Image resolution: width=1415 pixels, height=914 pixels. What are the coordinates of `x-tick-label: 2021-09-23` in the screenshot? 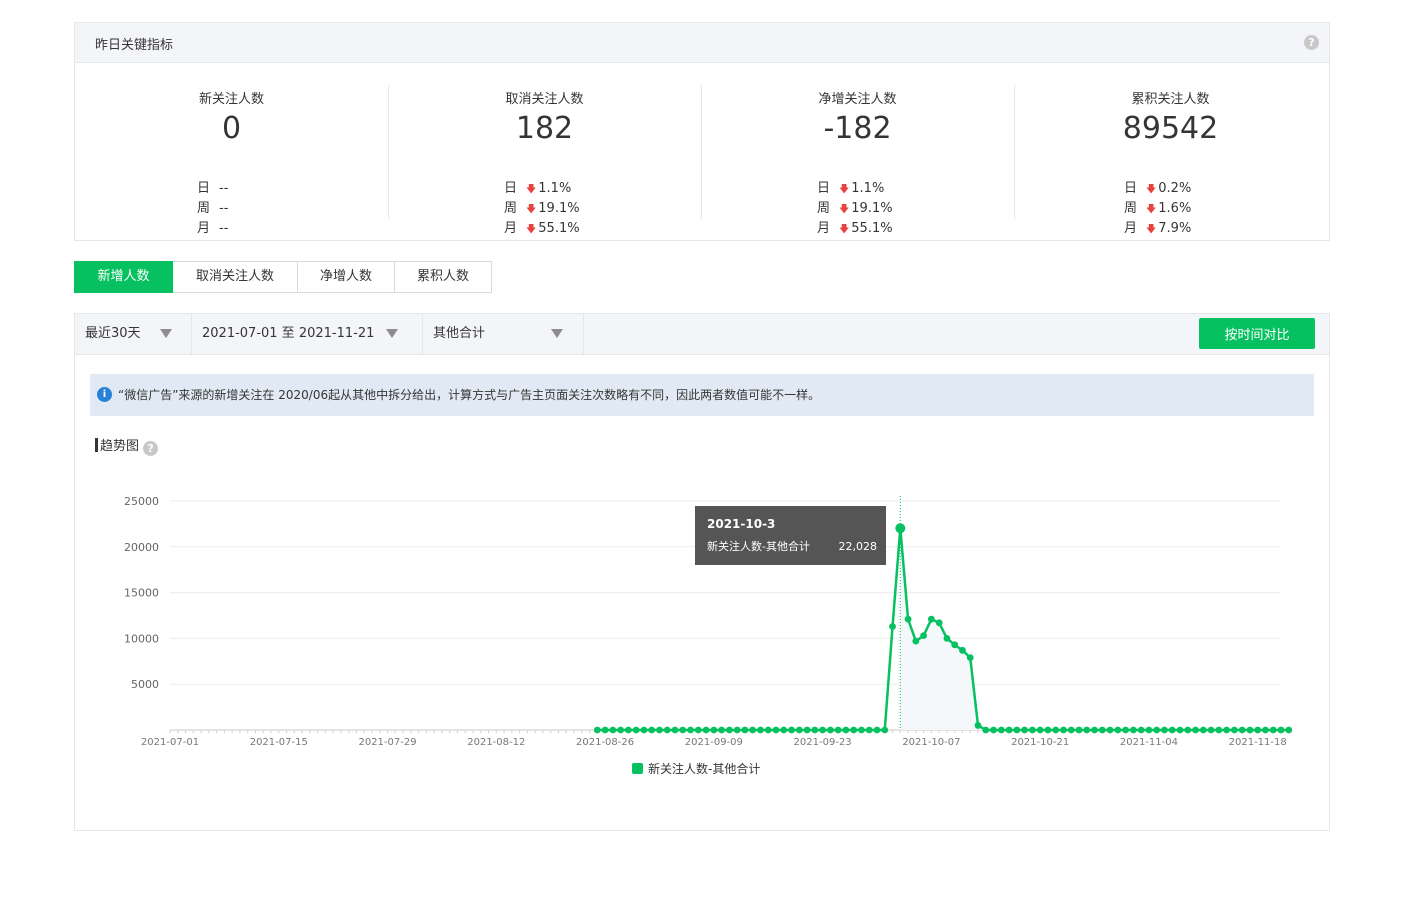 It's located at (823, 742).